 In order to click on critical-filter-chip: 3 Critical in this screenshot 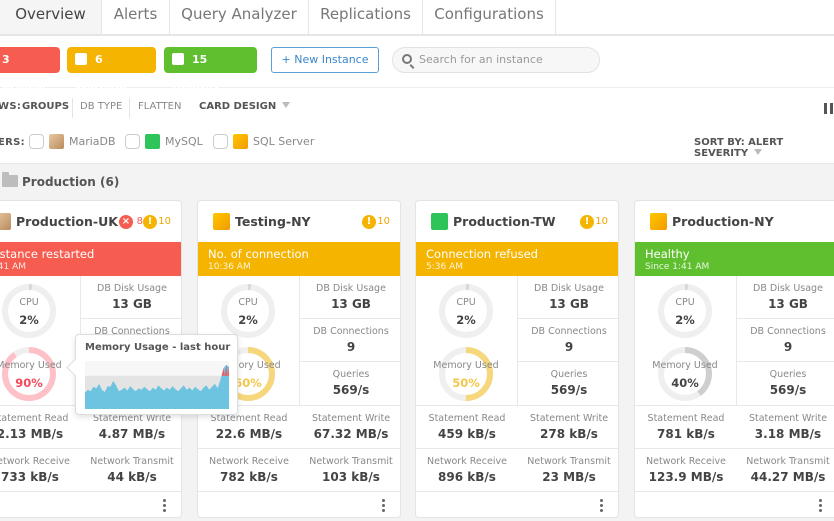, I will do `click(30, 69)`.